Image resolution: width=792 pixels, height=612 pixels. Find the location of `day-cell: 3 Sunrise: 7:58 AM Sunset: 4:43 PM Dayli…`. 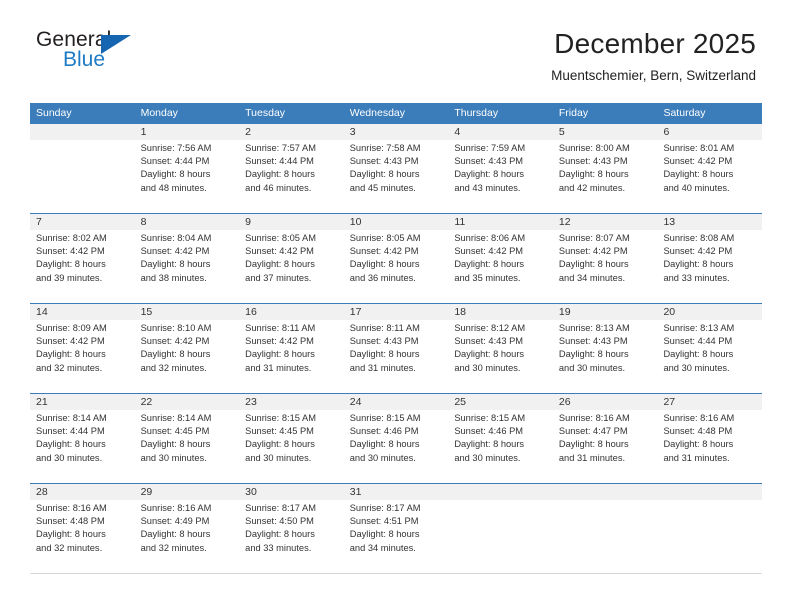

day-cell: 3 Sunrise: 7:58 AM Sunset: 4:43 PM Dayli… is located at coordinates (396, 169).